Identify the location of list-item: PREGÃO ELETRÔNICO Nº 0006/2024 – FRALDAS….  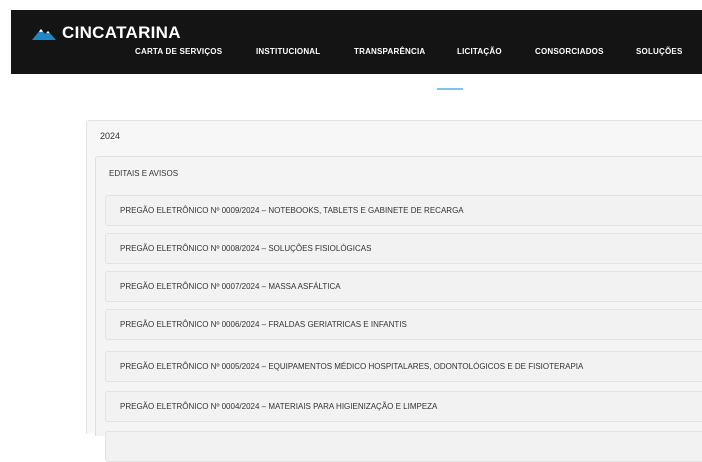
(403, 324).